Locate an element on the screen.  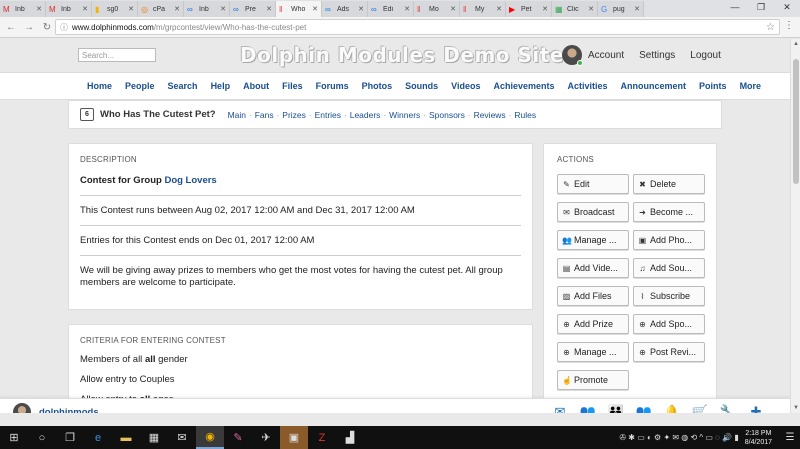
friends-icon: 👥 is located at coordinates (588, 408).